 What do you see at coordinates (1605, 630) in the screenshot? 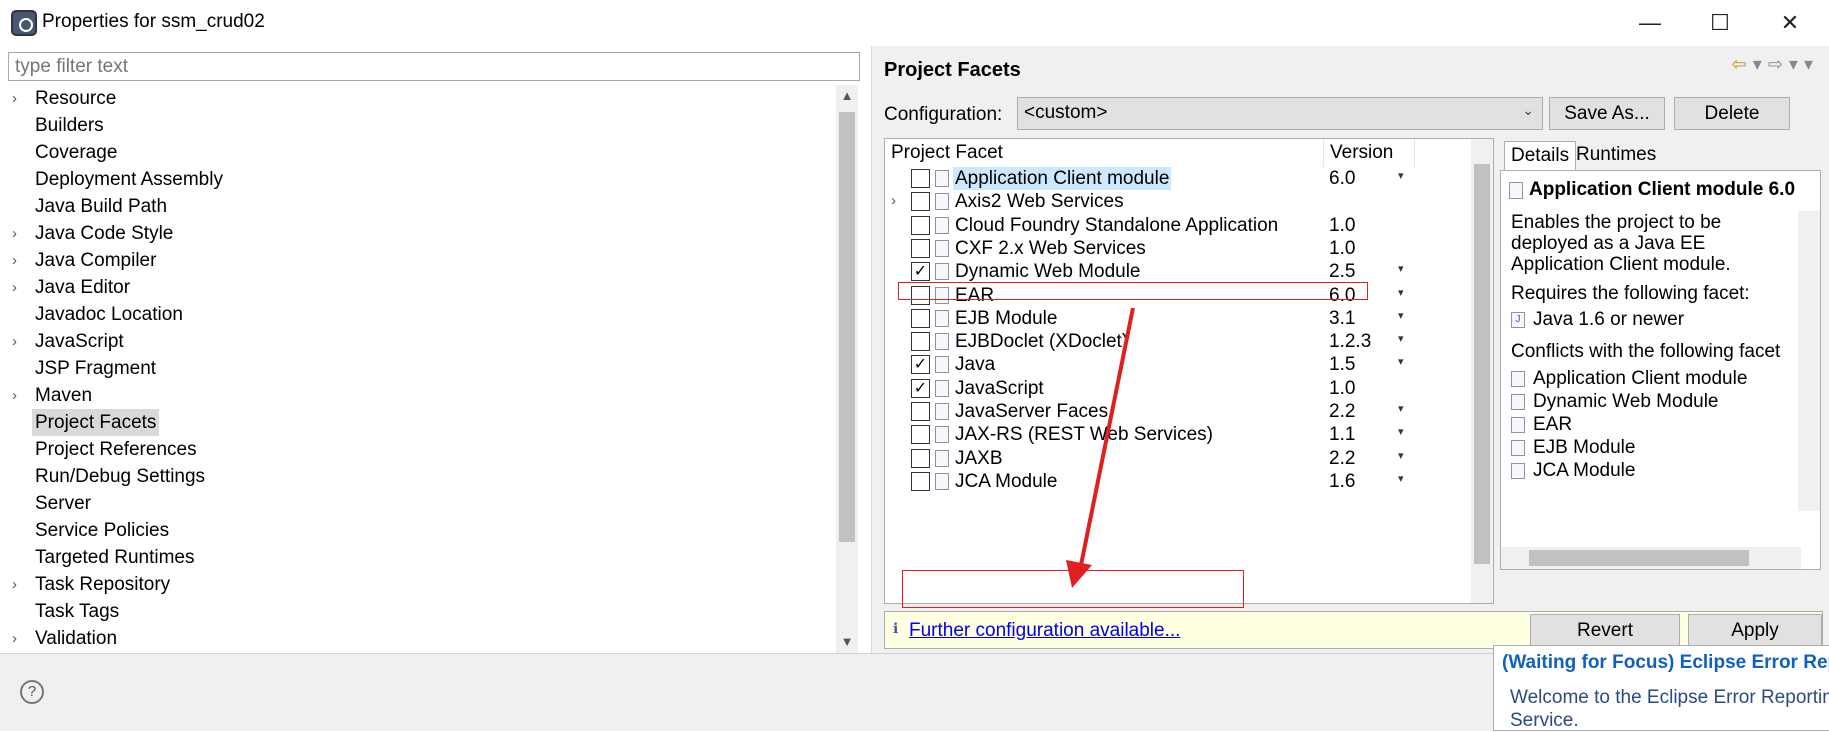
I see `revert-button: Revert` at bounding box center [1605, 630].